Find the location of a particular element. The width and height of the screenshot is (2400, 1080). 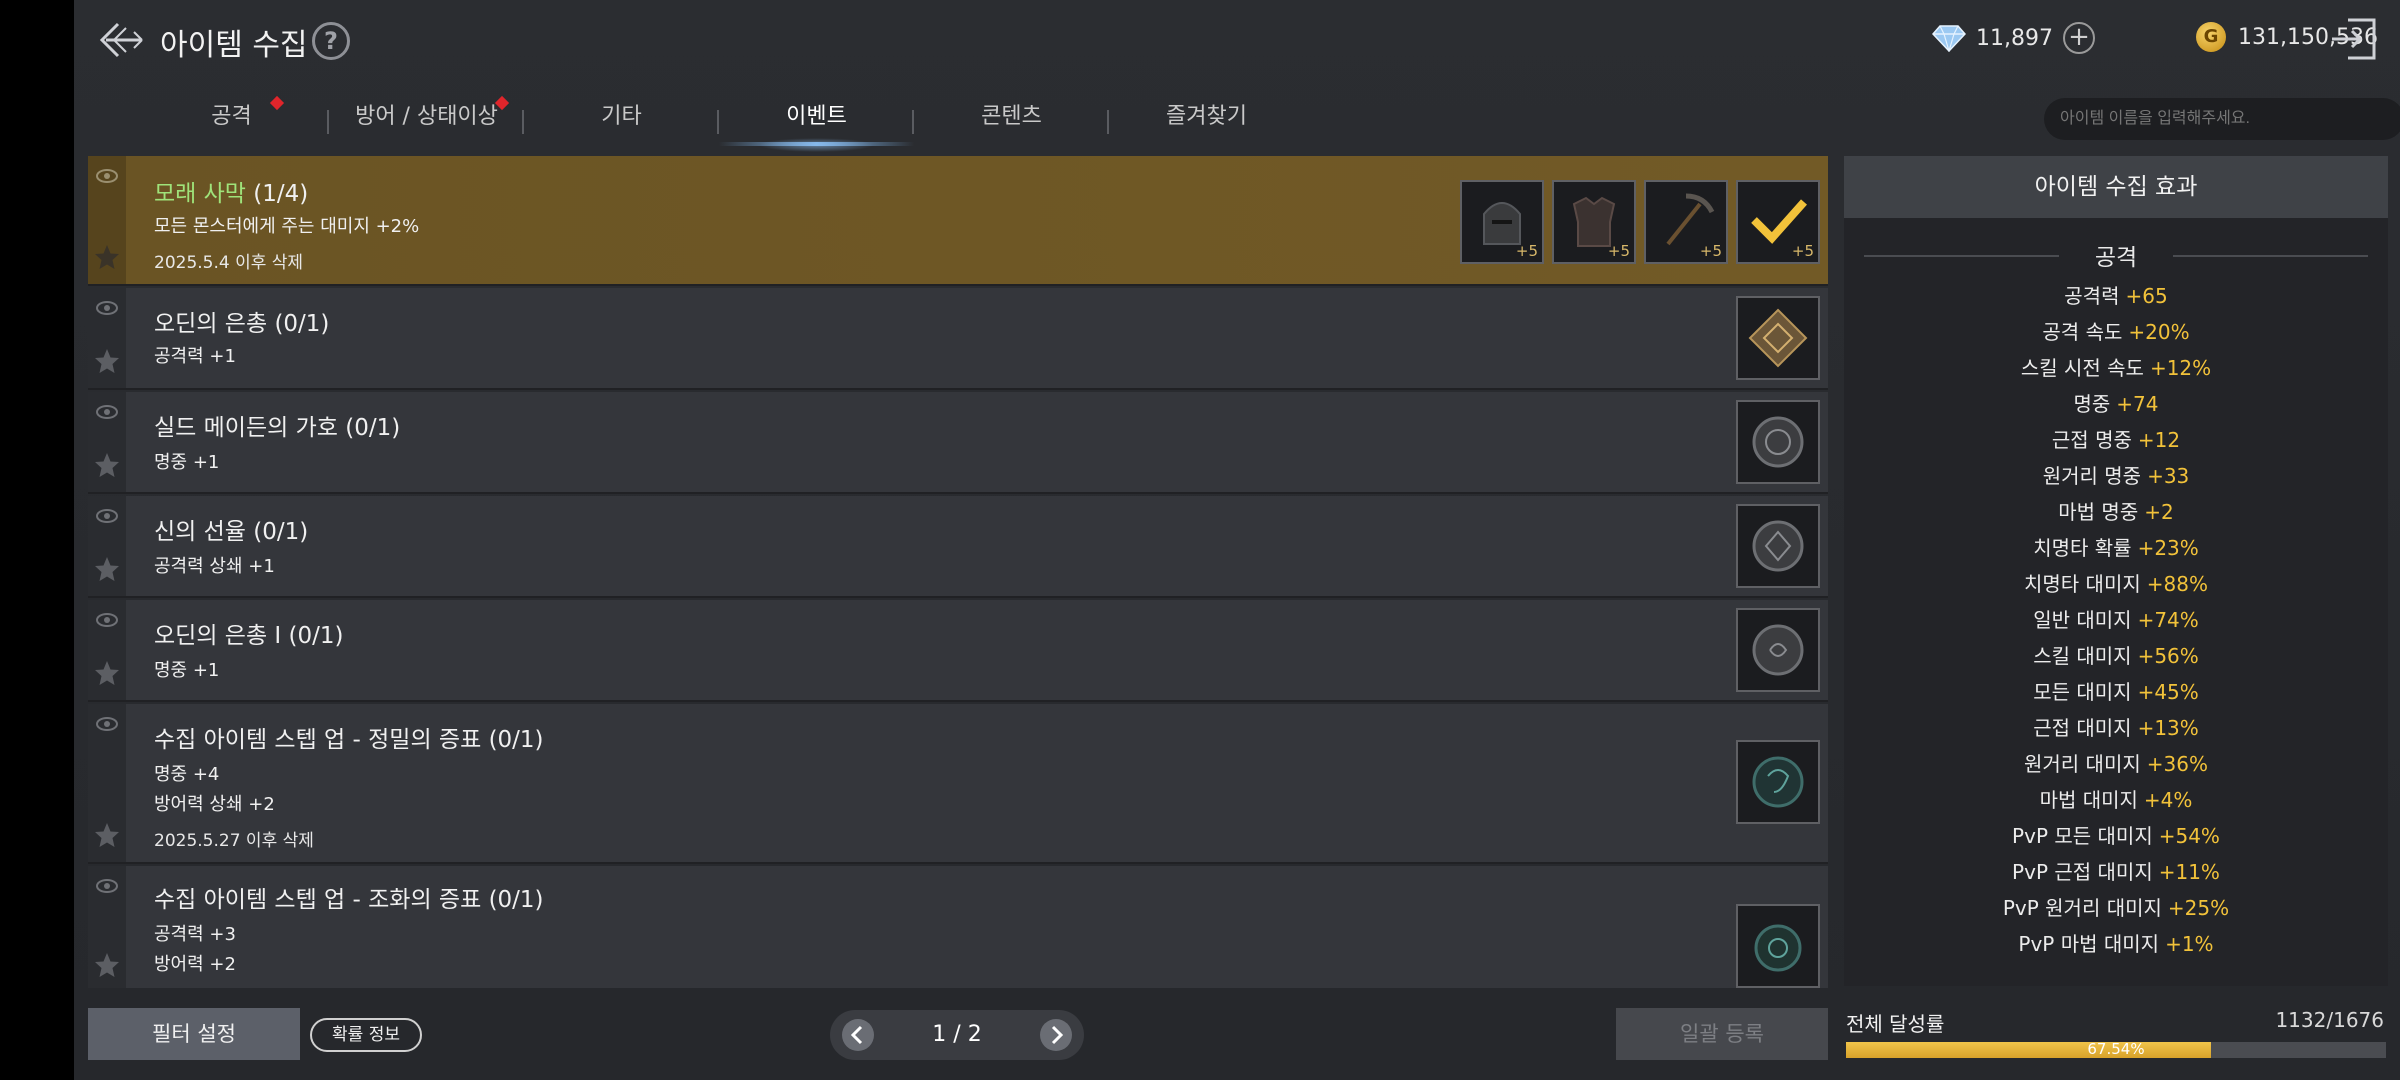

collection-effect: 명중 +4 is located at coordinates (187, 774).